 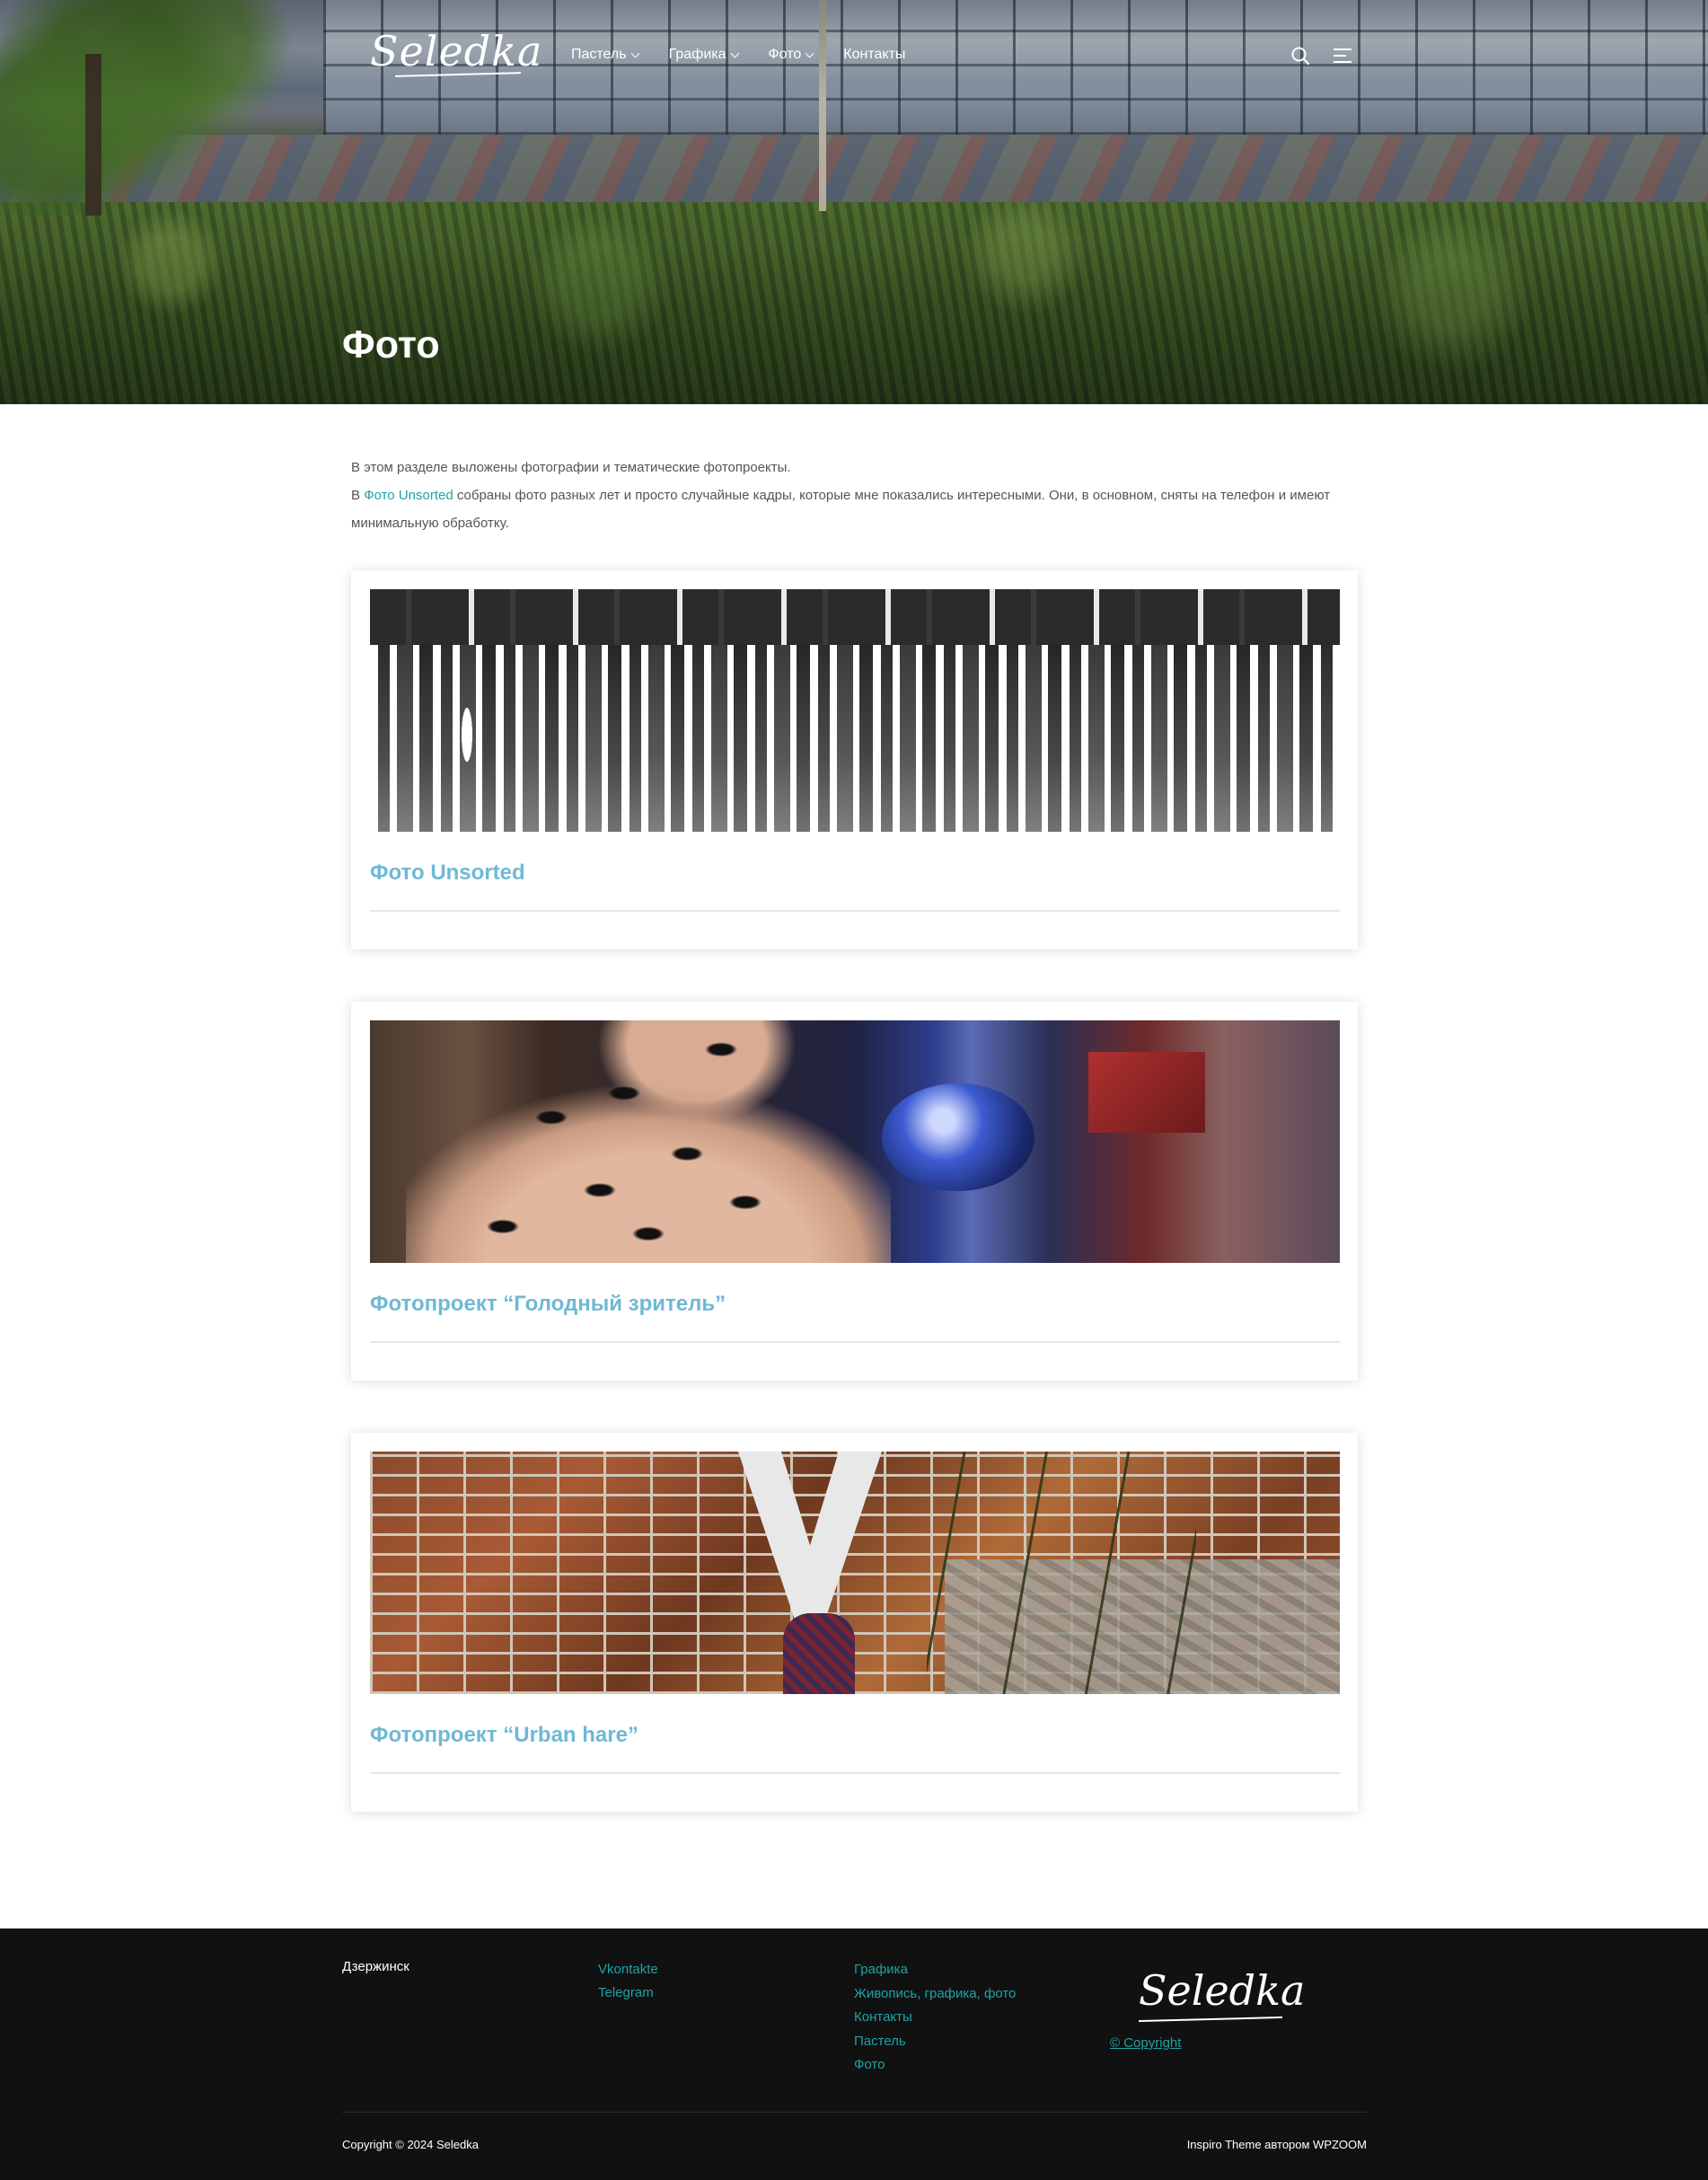 I want to click on page-title: Фото, so click(x=391, y=344).